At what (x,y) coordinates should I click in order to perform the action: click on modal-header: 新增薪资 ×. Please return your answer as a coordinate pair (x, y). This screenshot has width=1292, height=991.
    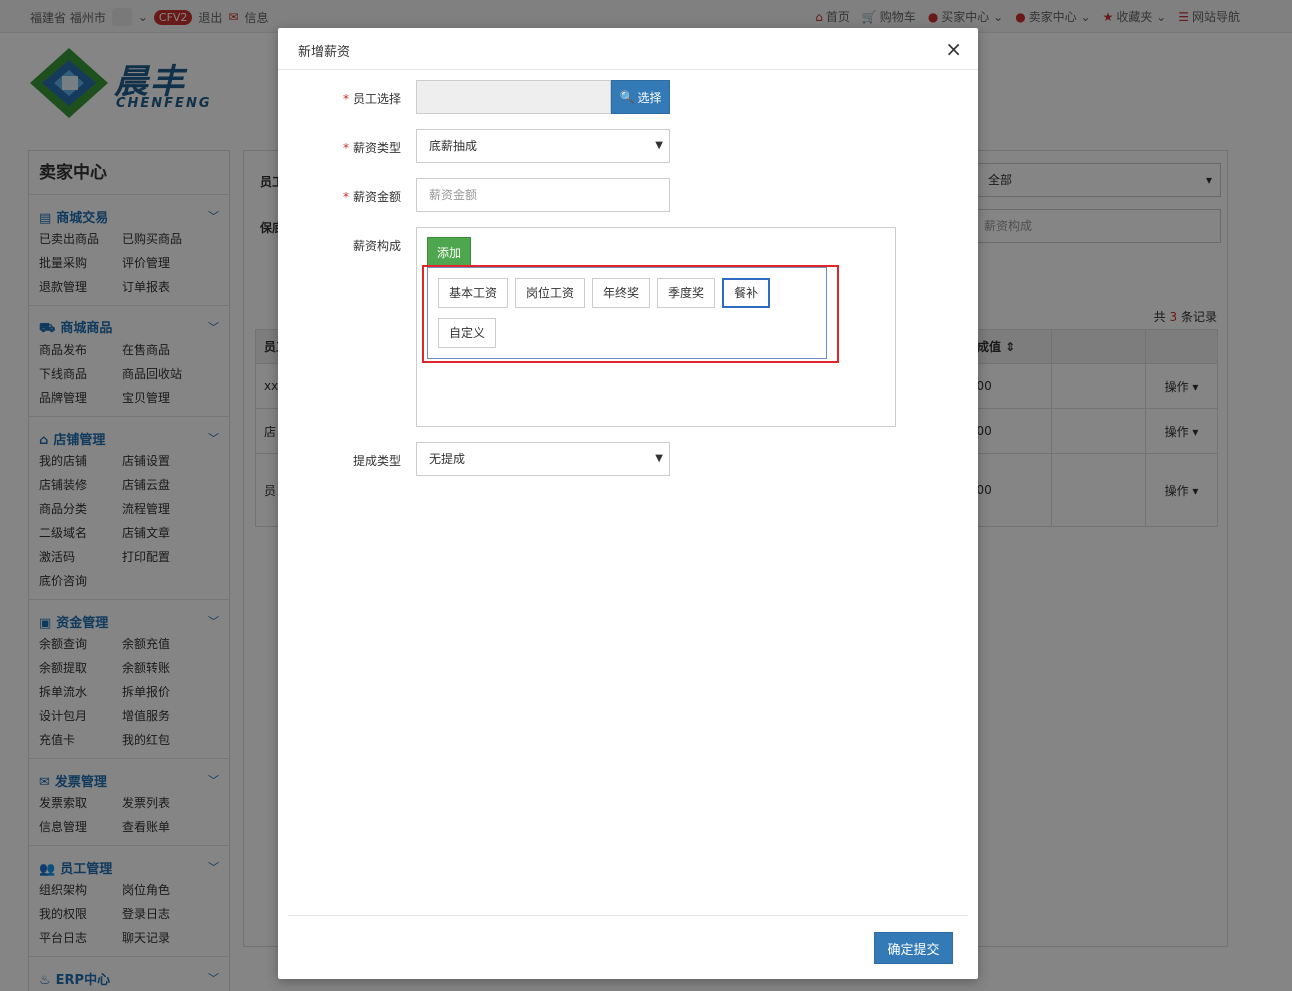
    Looking at the image, I should click on (628, 49).